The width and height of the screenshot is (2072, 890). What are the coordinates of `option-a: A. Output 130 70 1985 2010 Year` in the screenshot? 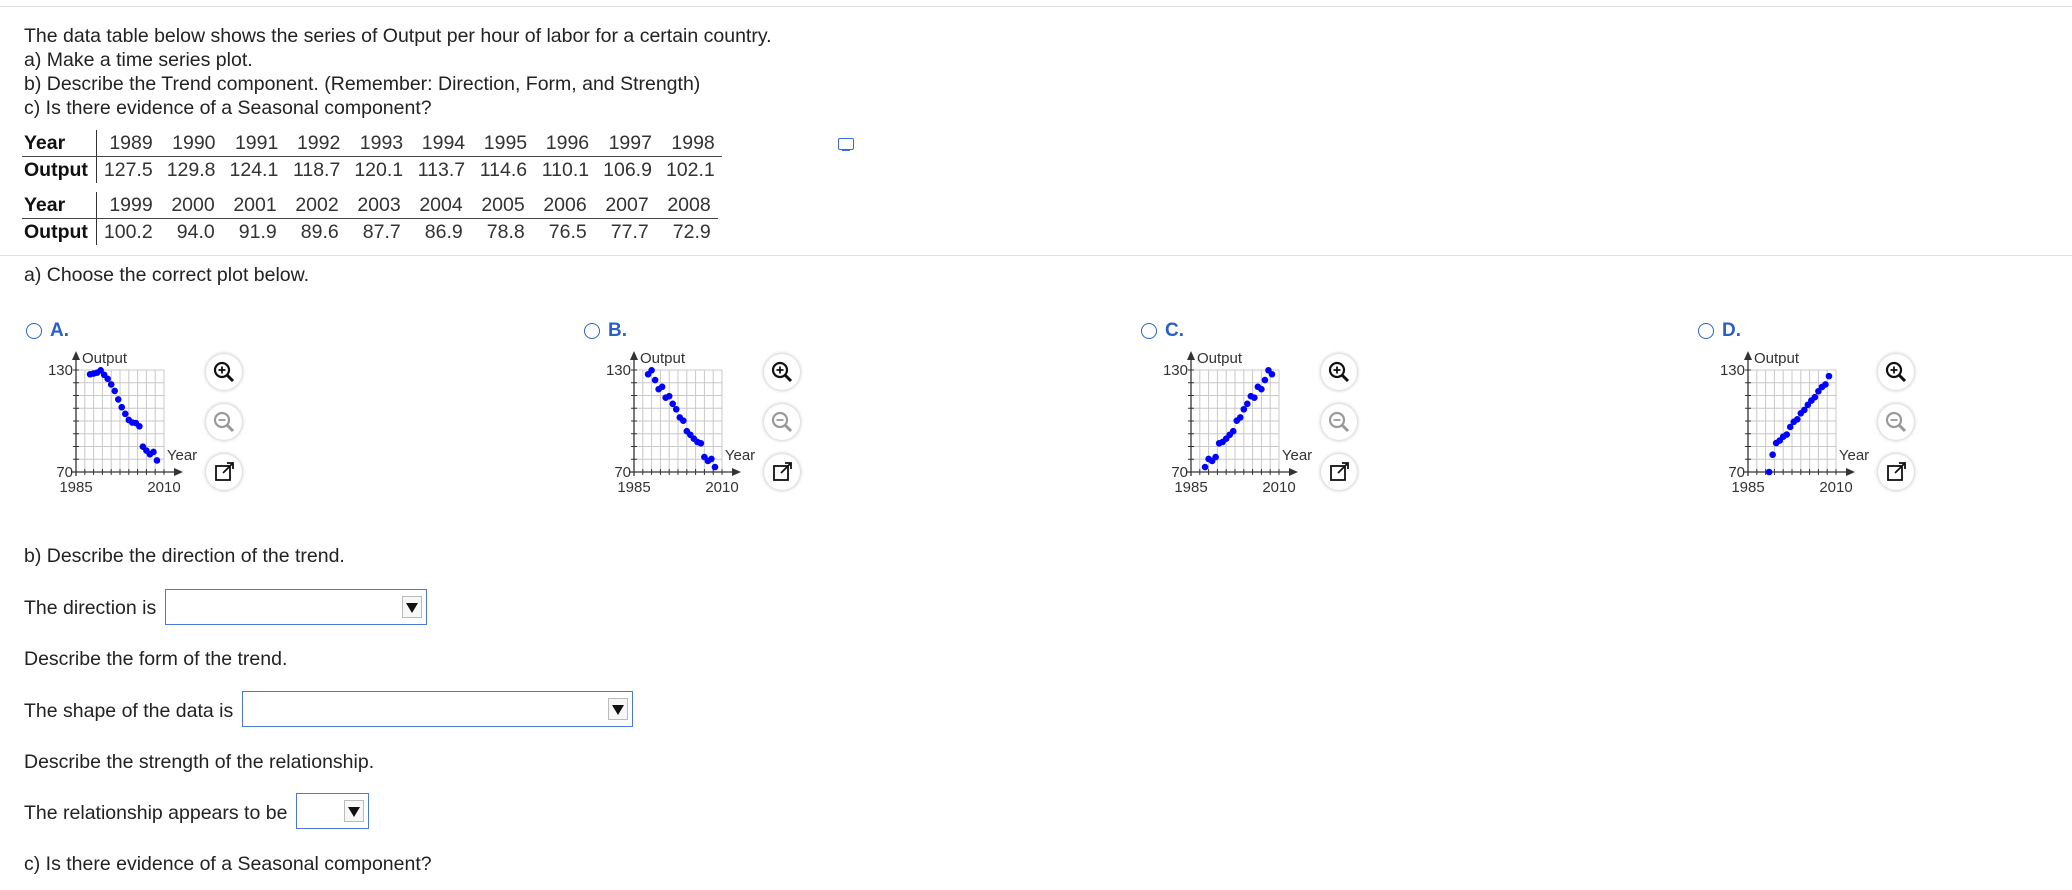 It's located at (146, 418).